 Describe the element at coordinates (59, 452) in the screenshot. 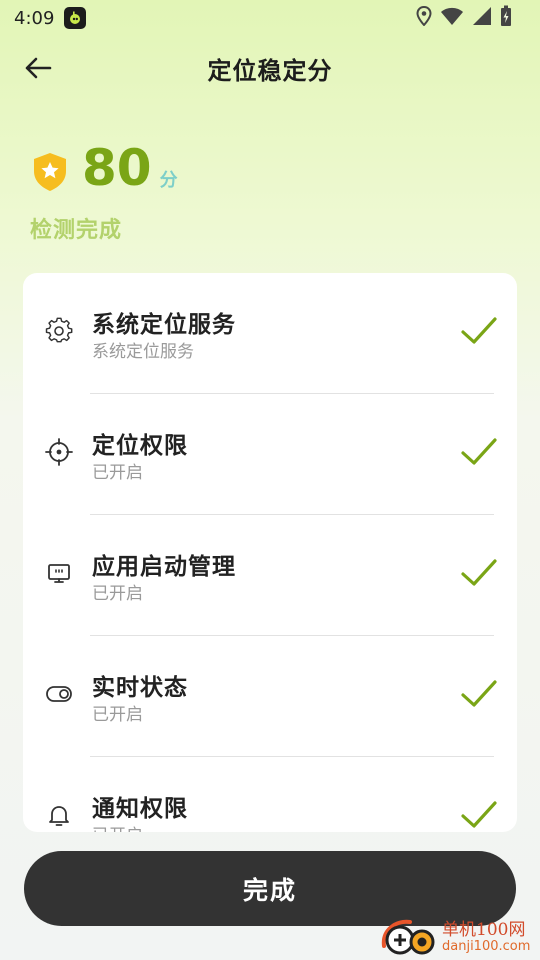

I see `crosshair-icon` at that location.